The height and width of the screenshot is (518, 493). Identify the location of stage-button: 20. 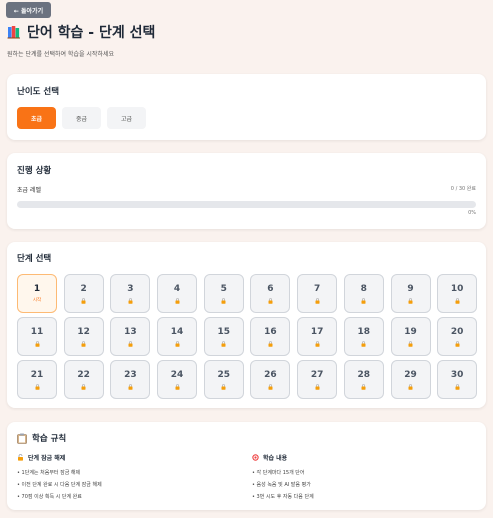
(457, 336).